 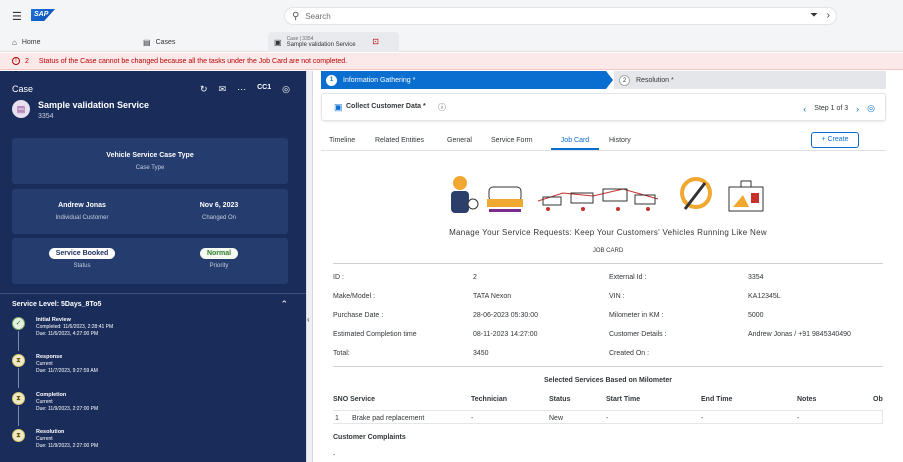 What do you see at coordinates (219, 218) in the screenshot?
I see `changed-on-label: Changed On` at bounding box center [219, 218].